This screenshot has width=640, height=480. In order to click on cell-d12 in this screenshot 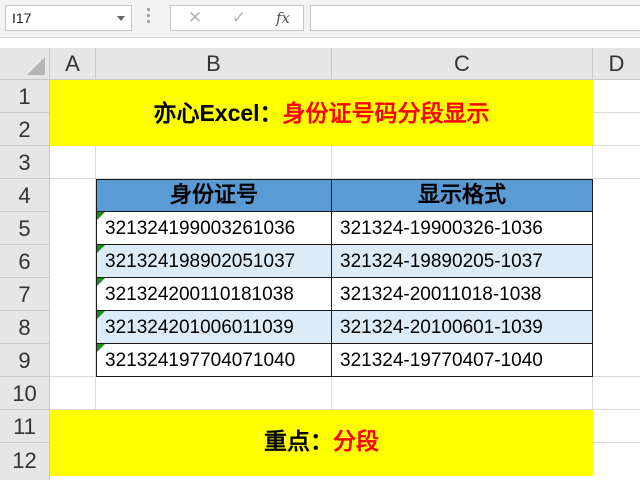, I will do `click(616, 461)`.